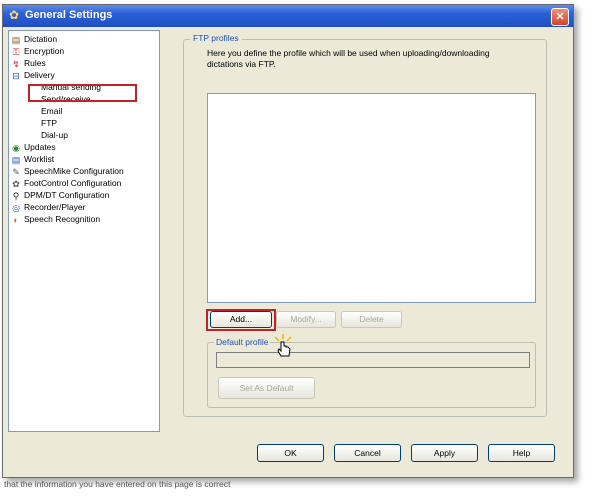 Image resolution: width=596 pixels, height=496 pixels. I want to click on tree-item-ftp: FTP, so click(49, 123).